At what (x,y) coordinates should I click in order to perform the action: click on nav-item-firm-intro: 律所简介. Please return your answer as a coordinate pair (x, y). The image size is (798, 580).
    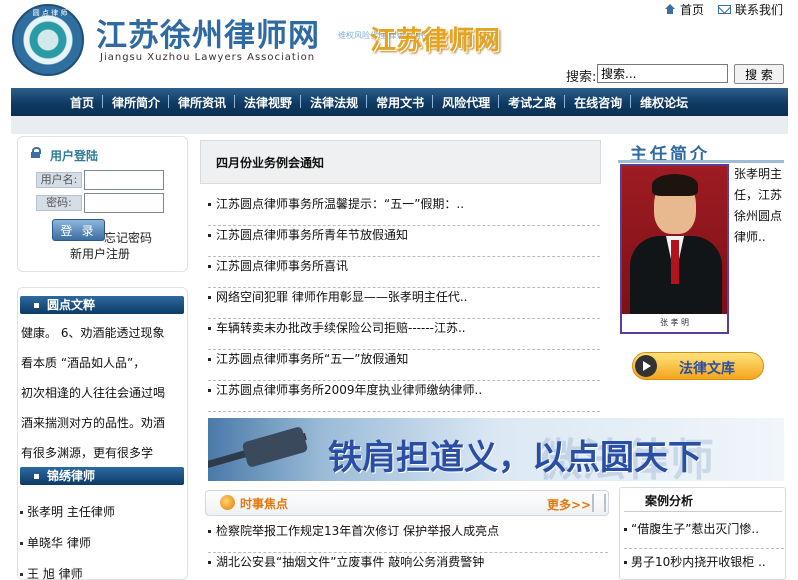
    Looking at the image, I should click on (135, 102).